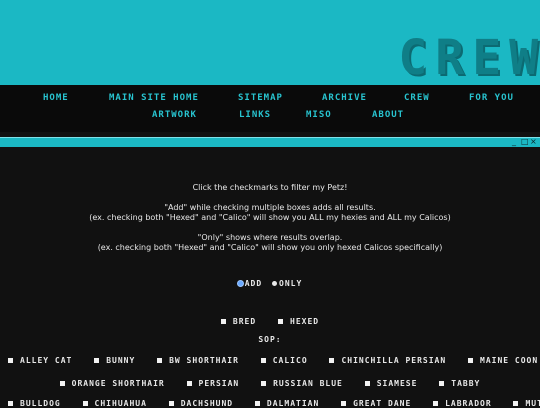  Describe the element at coordinates (284, 360) in the screenshot. I see `filter-calico-checkbox: CALICO` at that location.